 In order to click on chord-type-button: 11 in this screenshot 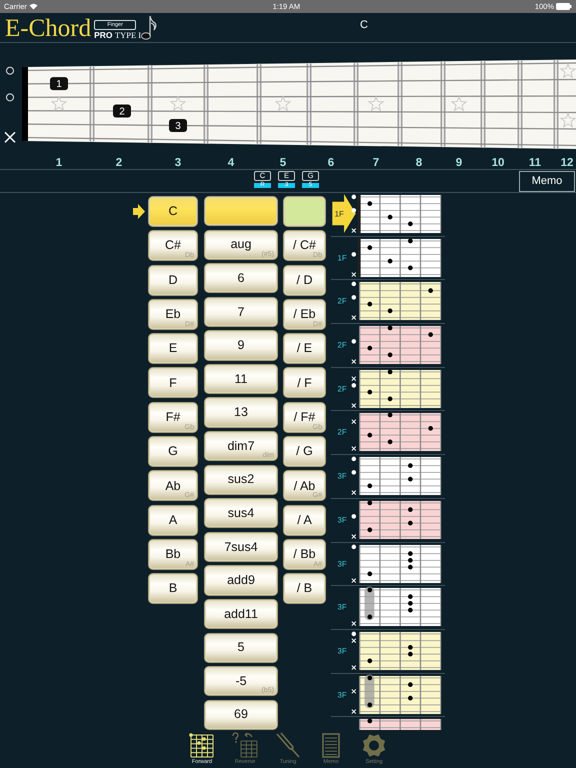, I will do `click(241, 379)`.